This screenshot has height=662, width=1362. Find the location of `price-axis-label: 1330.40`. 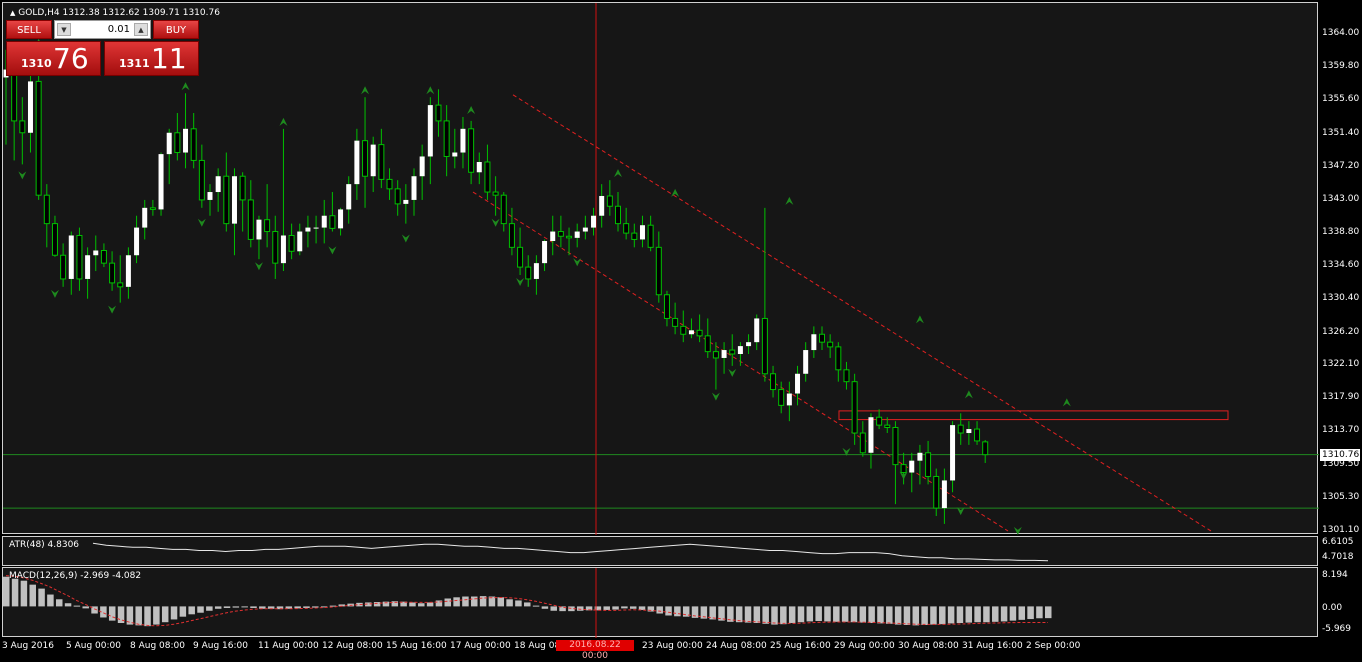

price-axis-label: 1330.40 is located at coordinates (1341, 298).